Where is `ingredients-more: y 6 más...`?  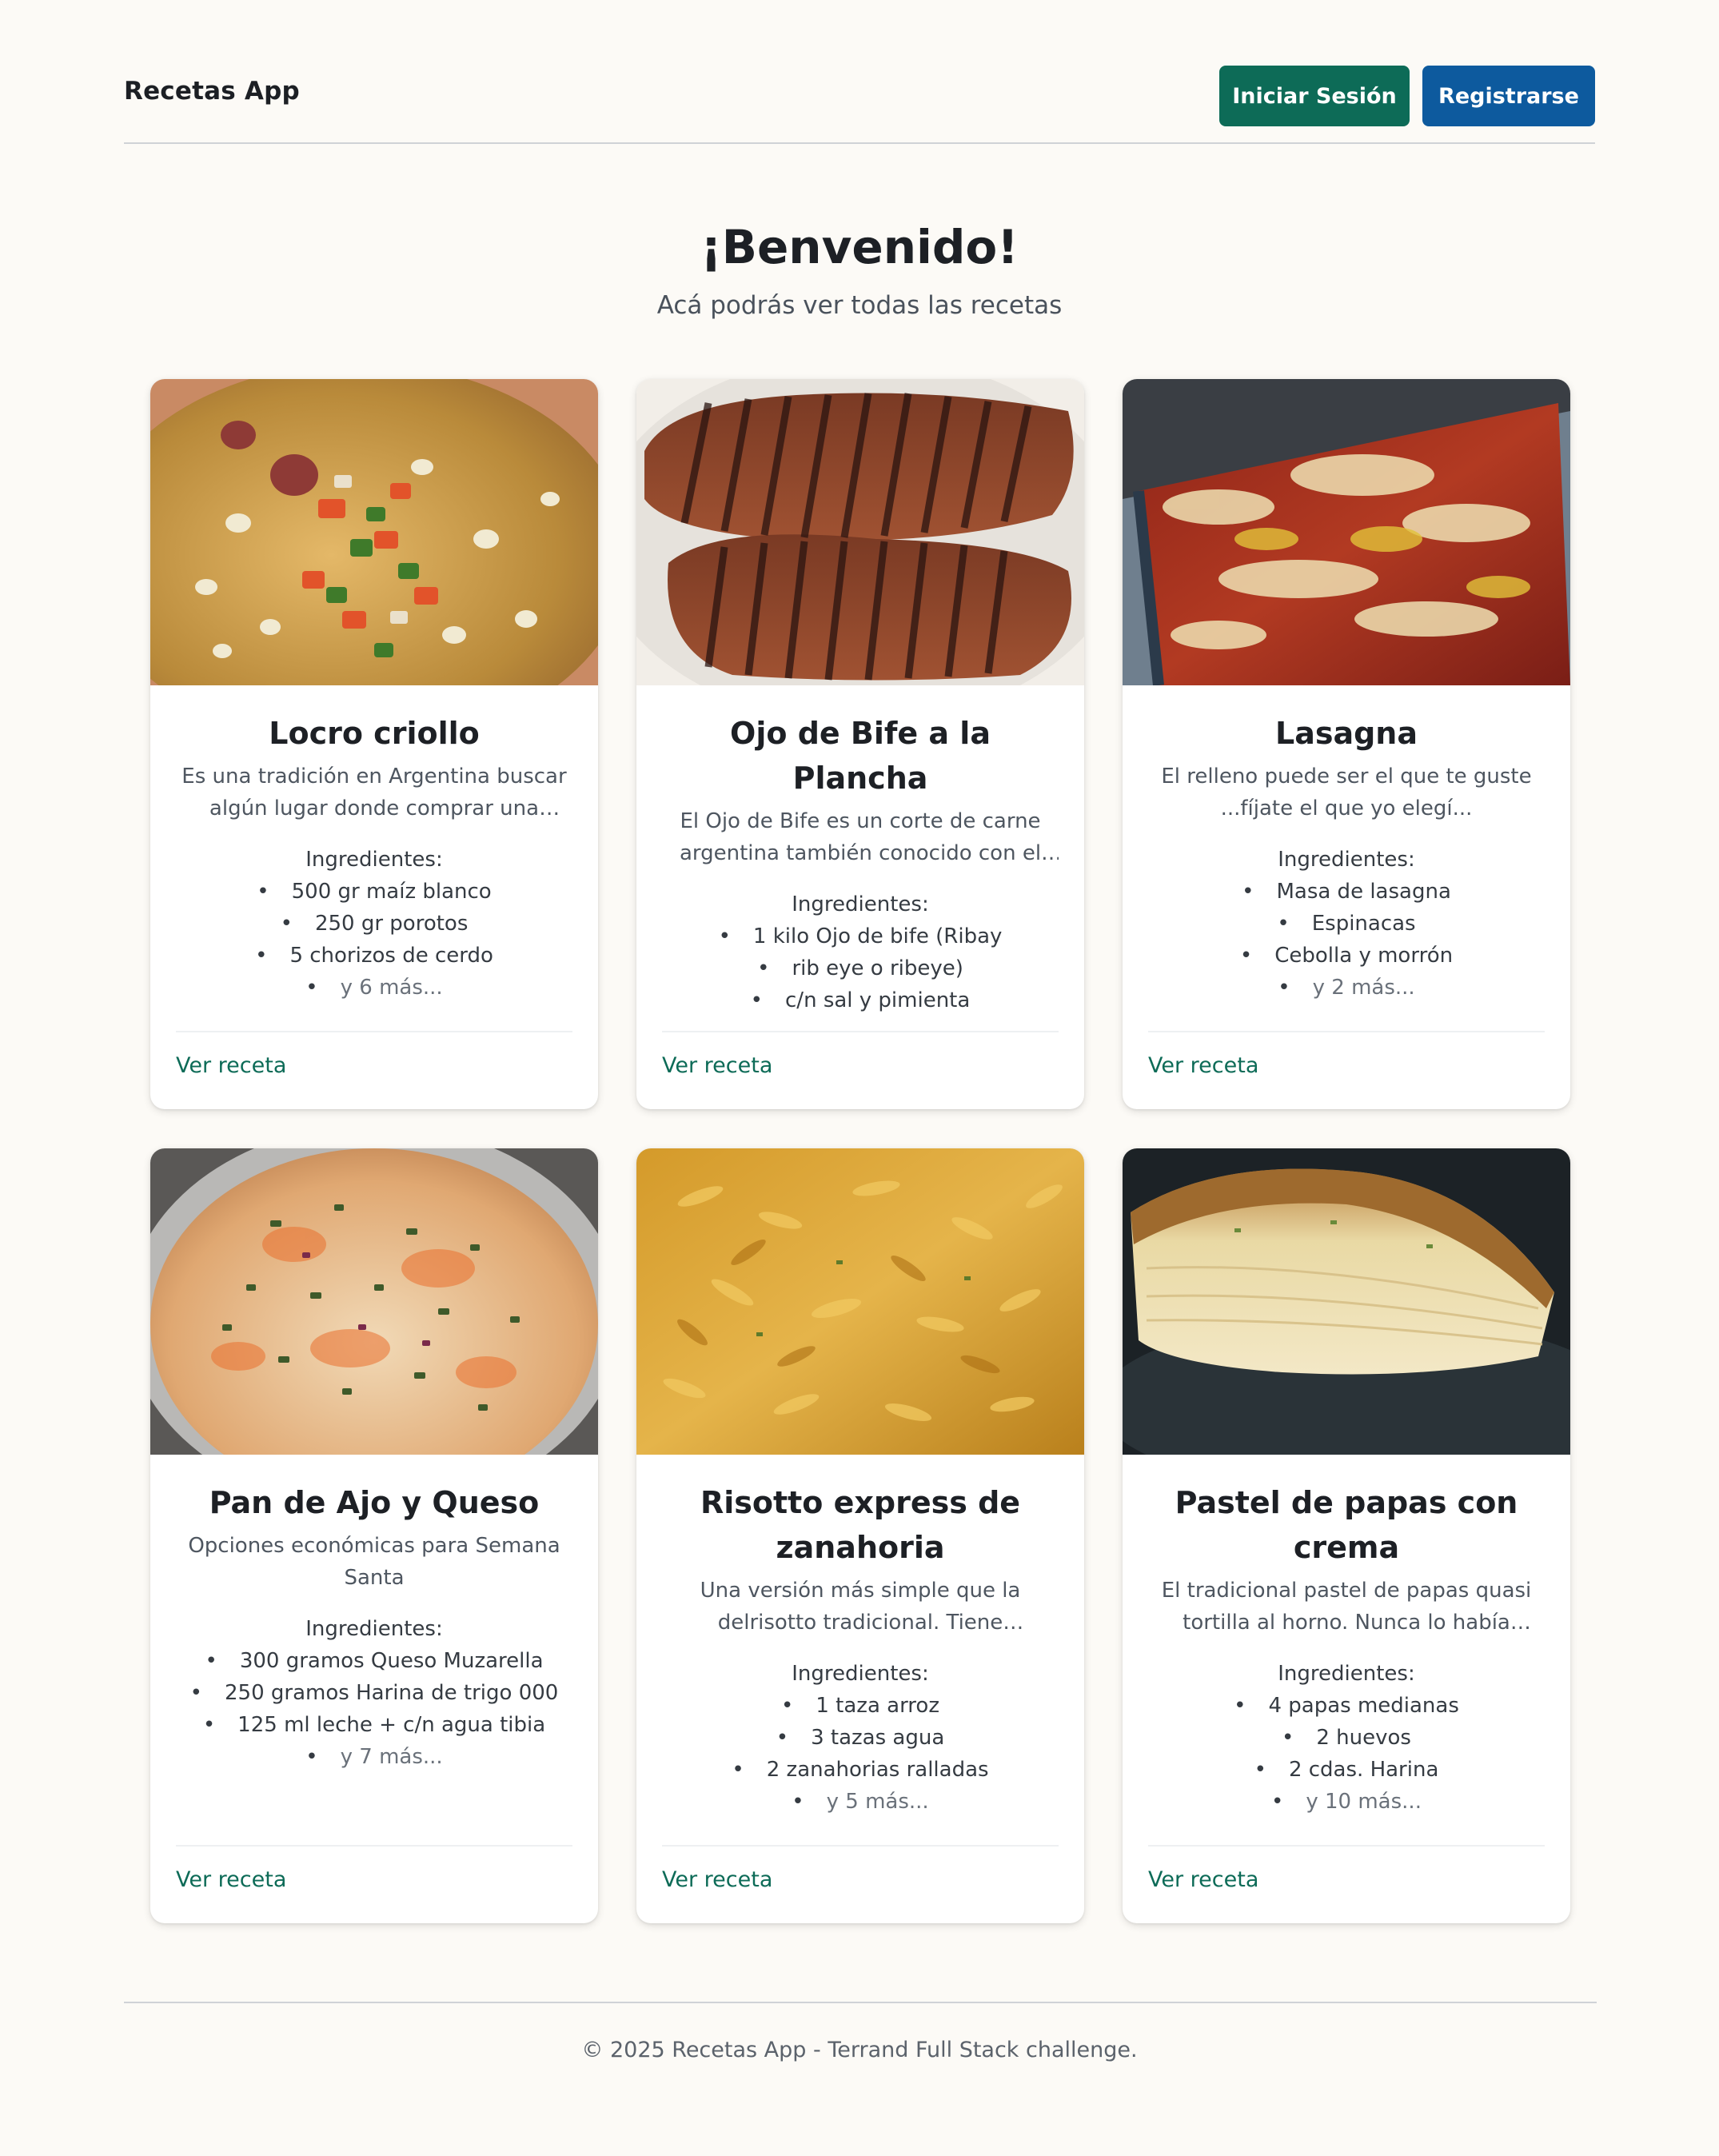 ingredients-more: y 6 más... is located at coordinates (374, 988).